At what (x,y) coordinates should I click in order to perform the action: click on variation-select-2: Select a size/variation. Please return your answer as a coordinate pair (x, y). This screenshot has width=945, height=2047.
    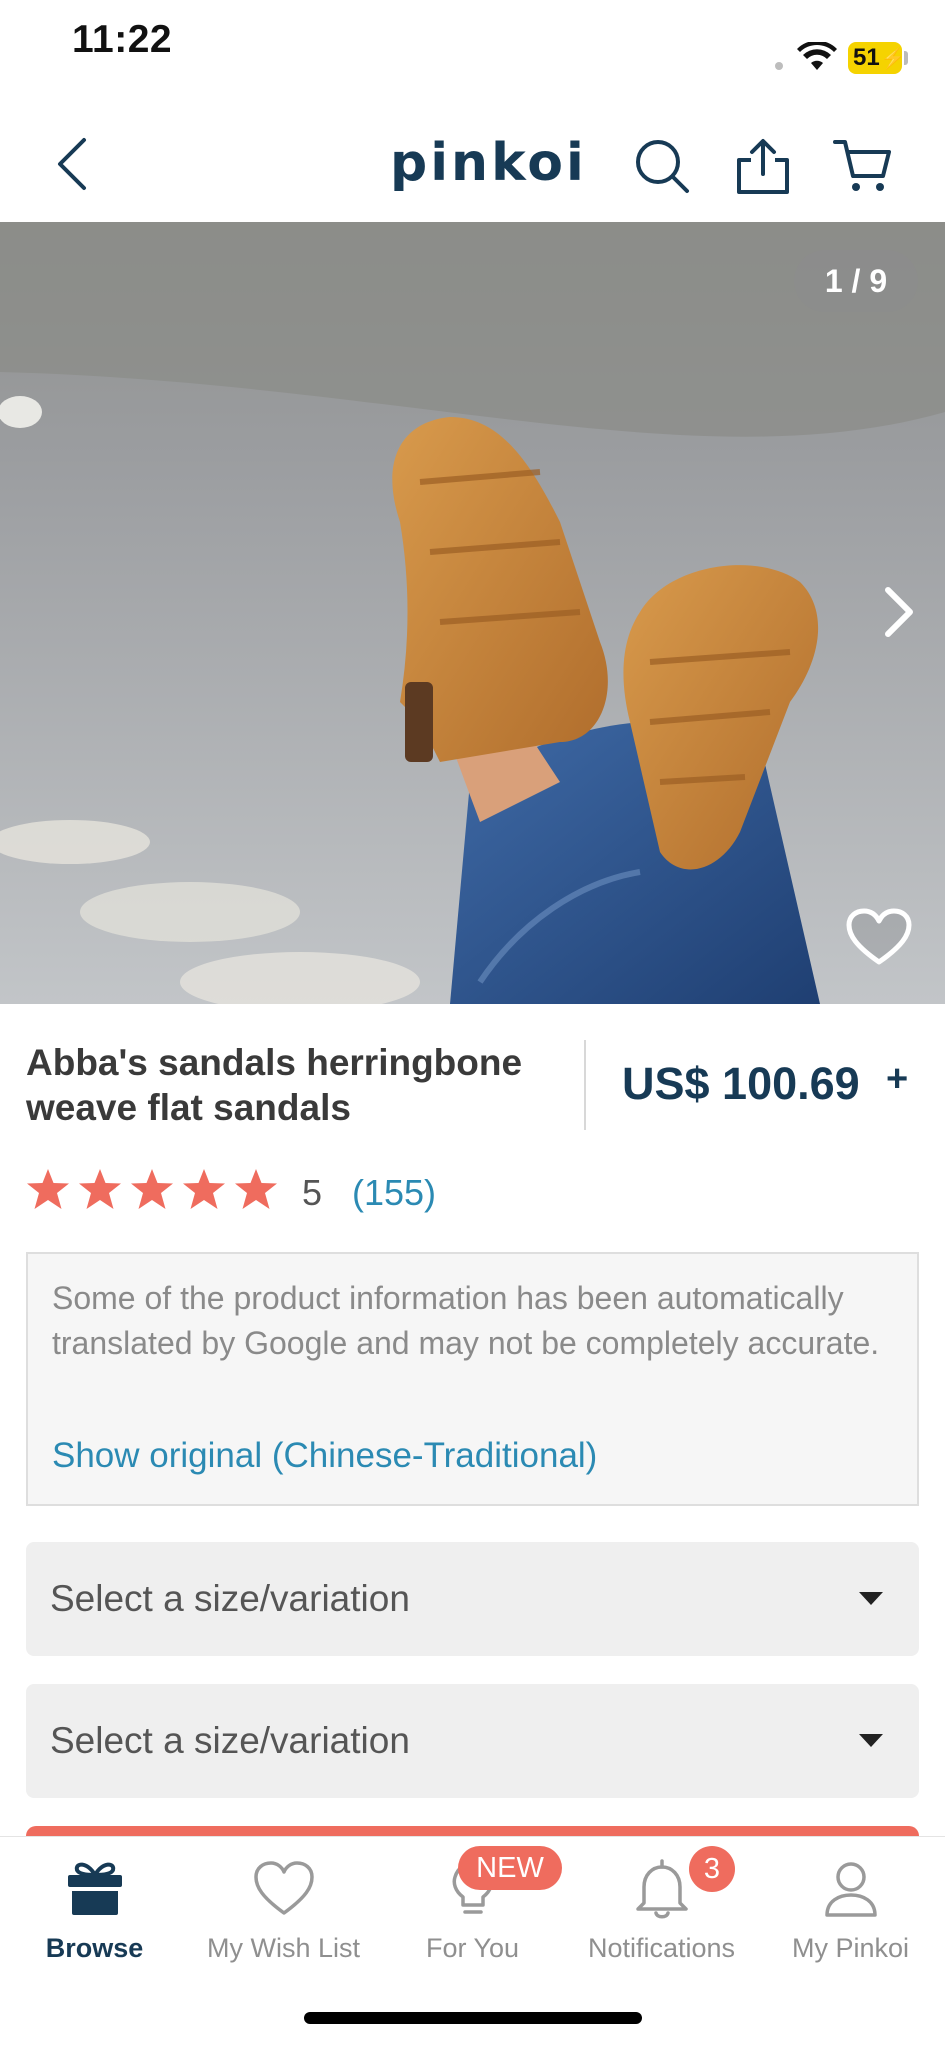
    Looking at the image, I should click on (472, 1741).